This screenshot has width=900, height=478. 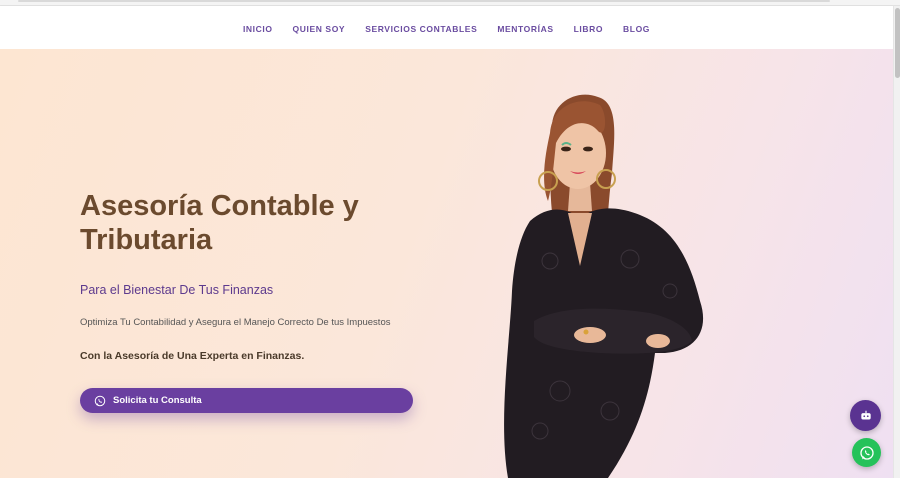 I want to click on hero-subtitle: Para el Bienestar De Tus Finanzas, so click(x=177, y=290).